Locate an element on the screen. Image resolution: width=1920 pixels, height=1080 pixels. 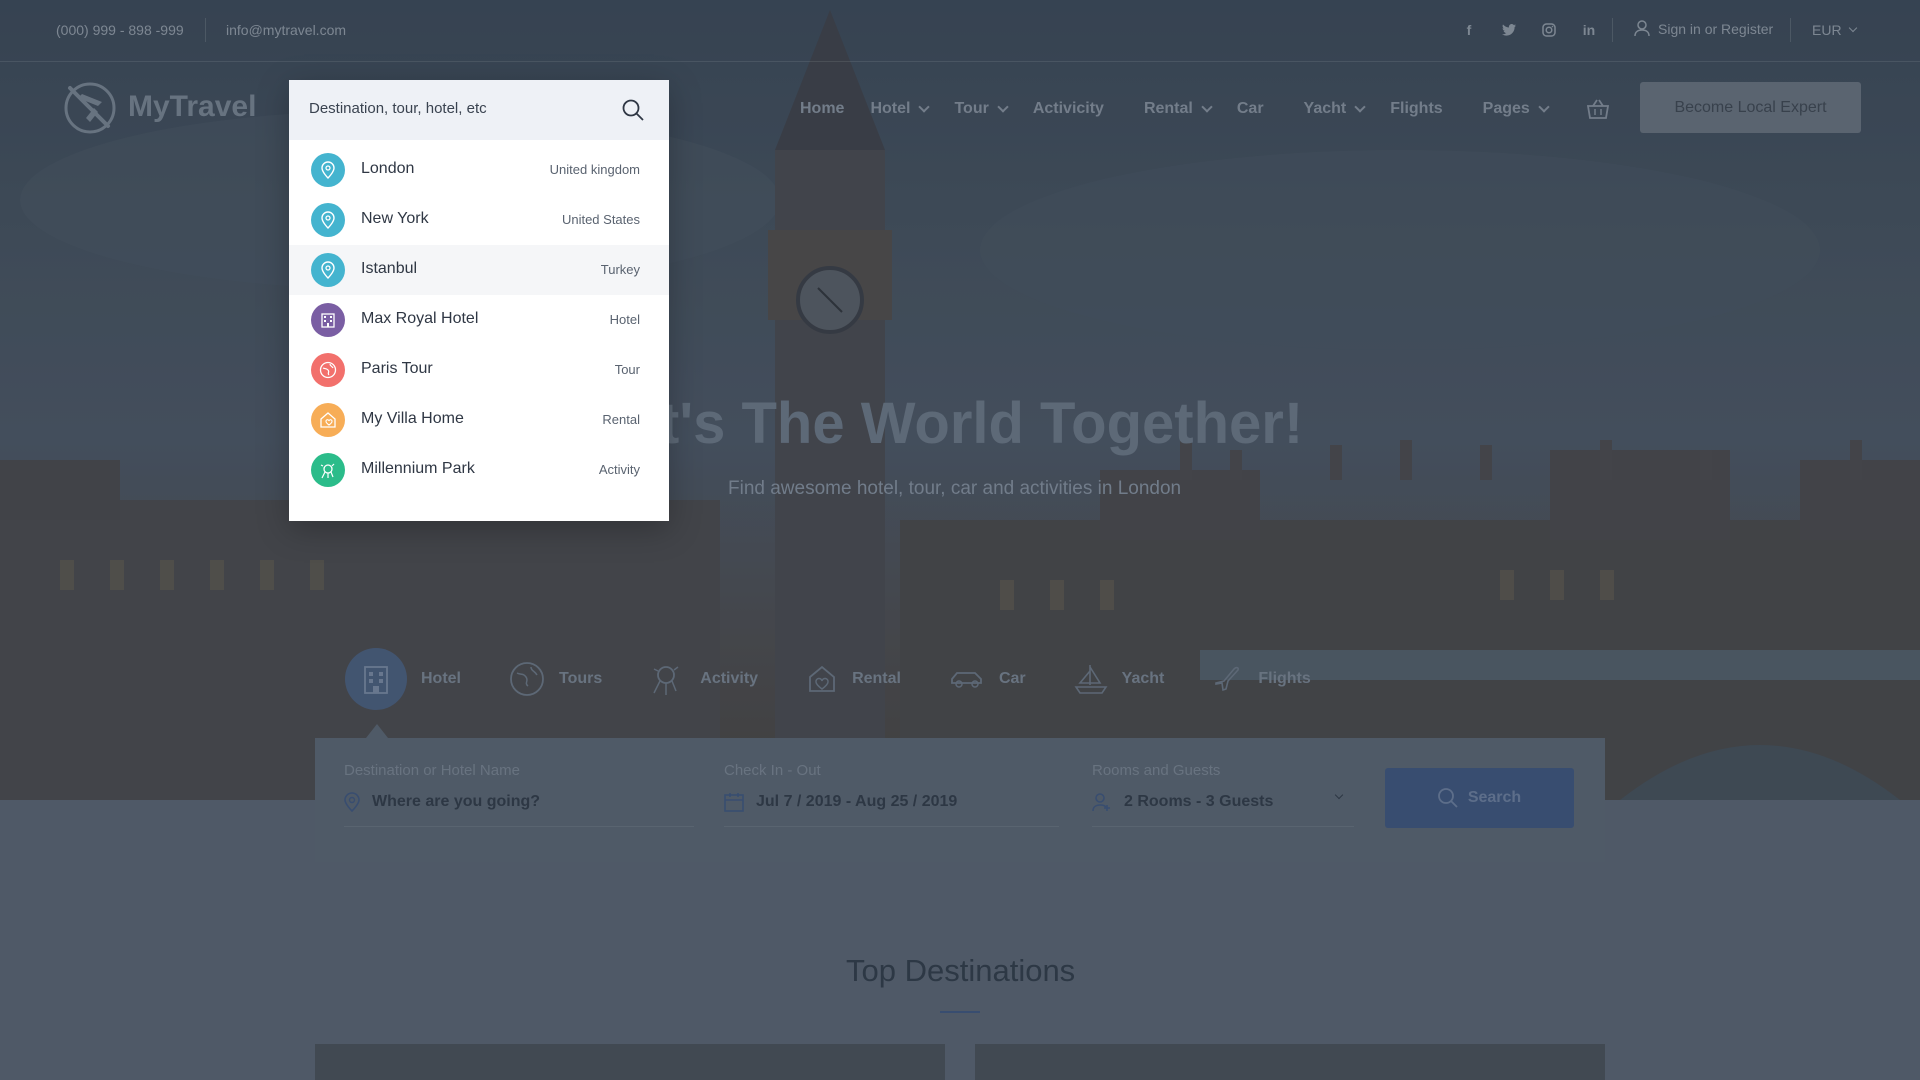
result-item-my-villa-home: My Villa Home Rental is located at coordinates (479, 420).